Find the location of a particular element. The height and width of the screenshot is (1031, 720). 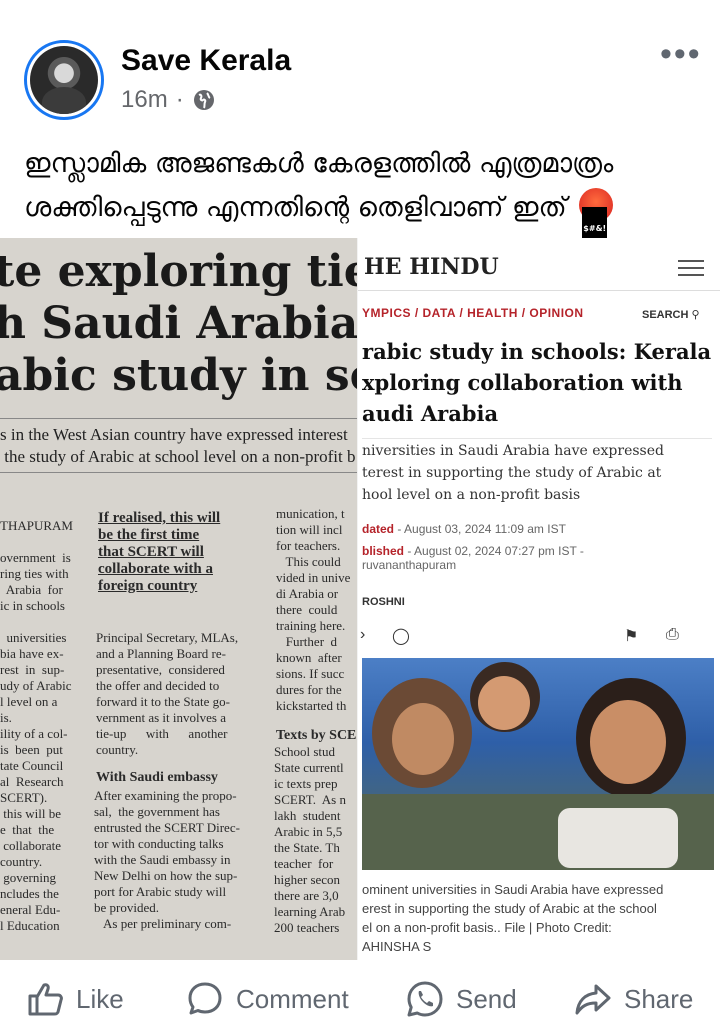

post-meta: 16m · is located at coordinates (168, 100).